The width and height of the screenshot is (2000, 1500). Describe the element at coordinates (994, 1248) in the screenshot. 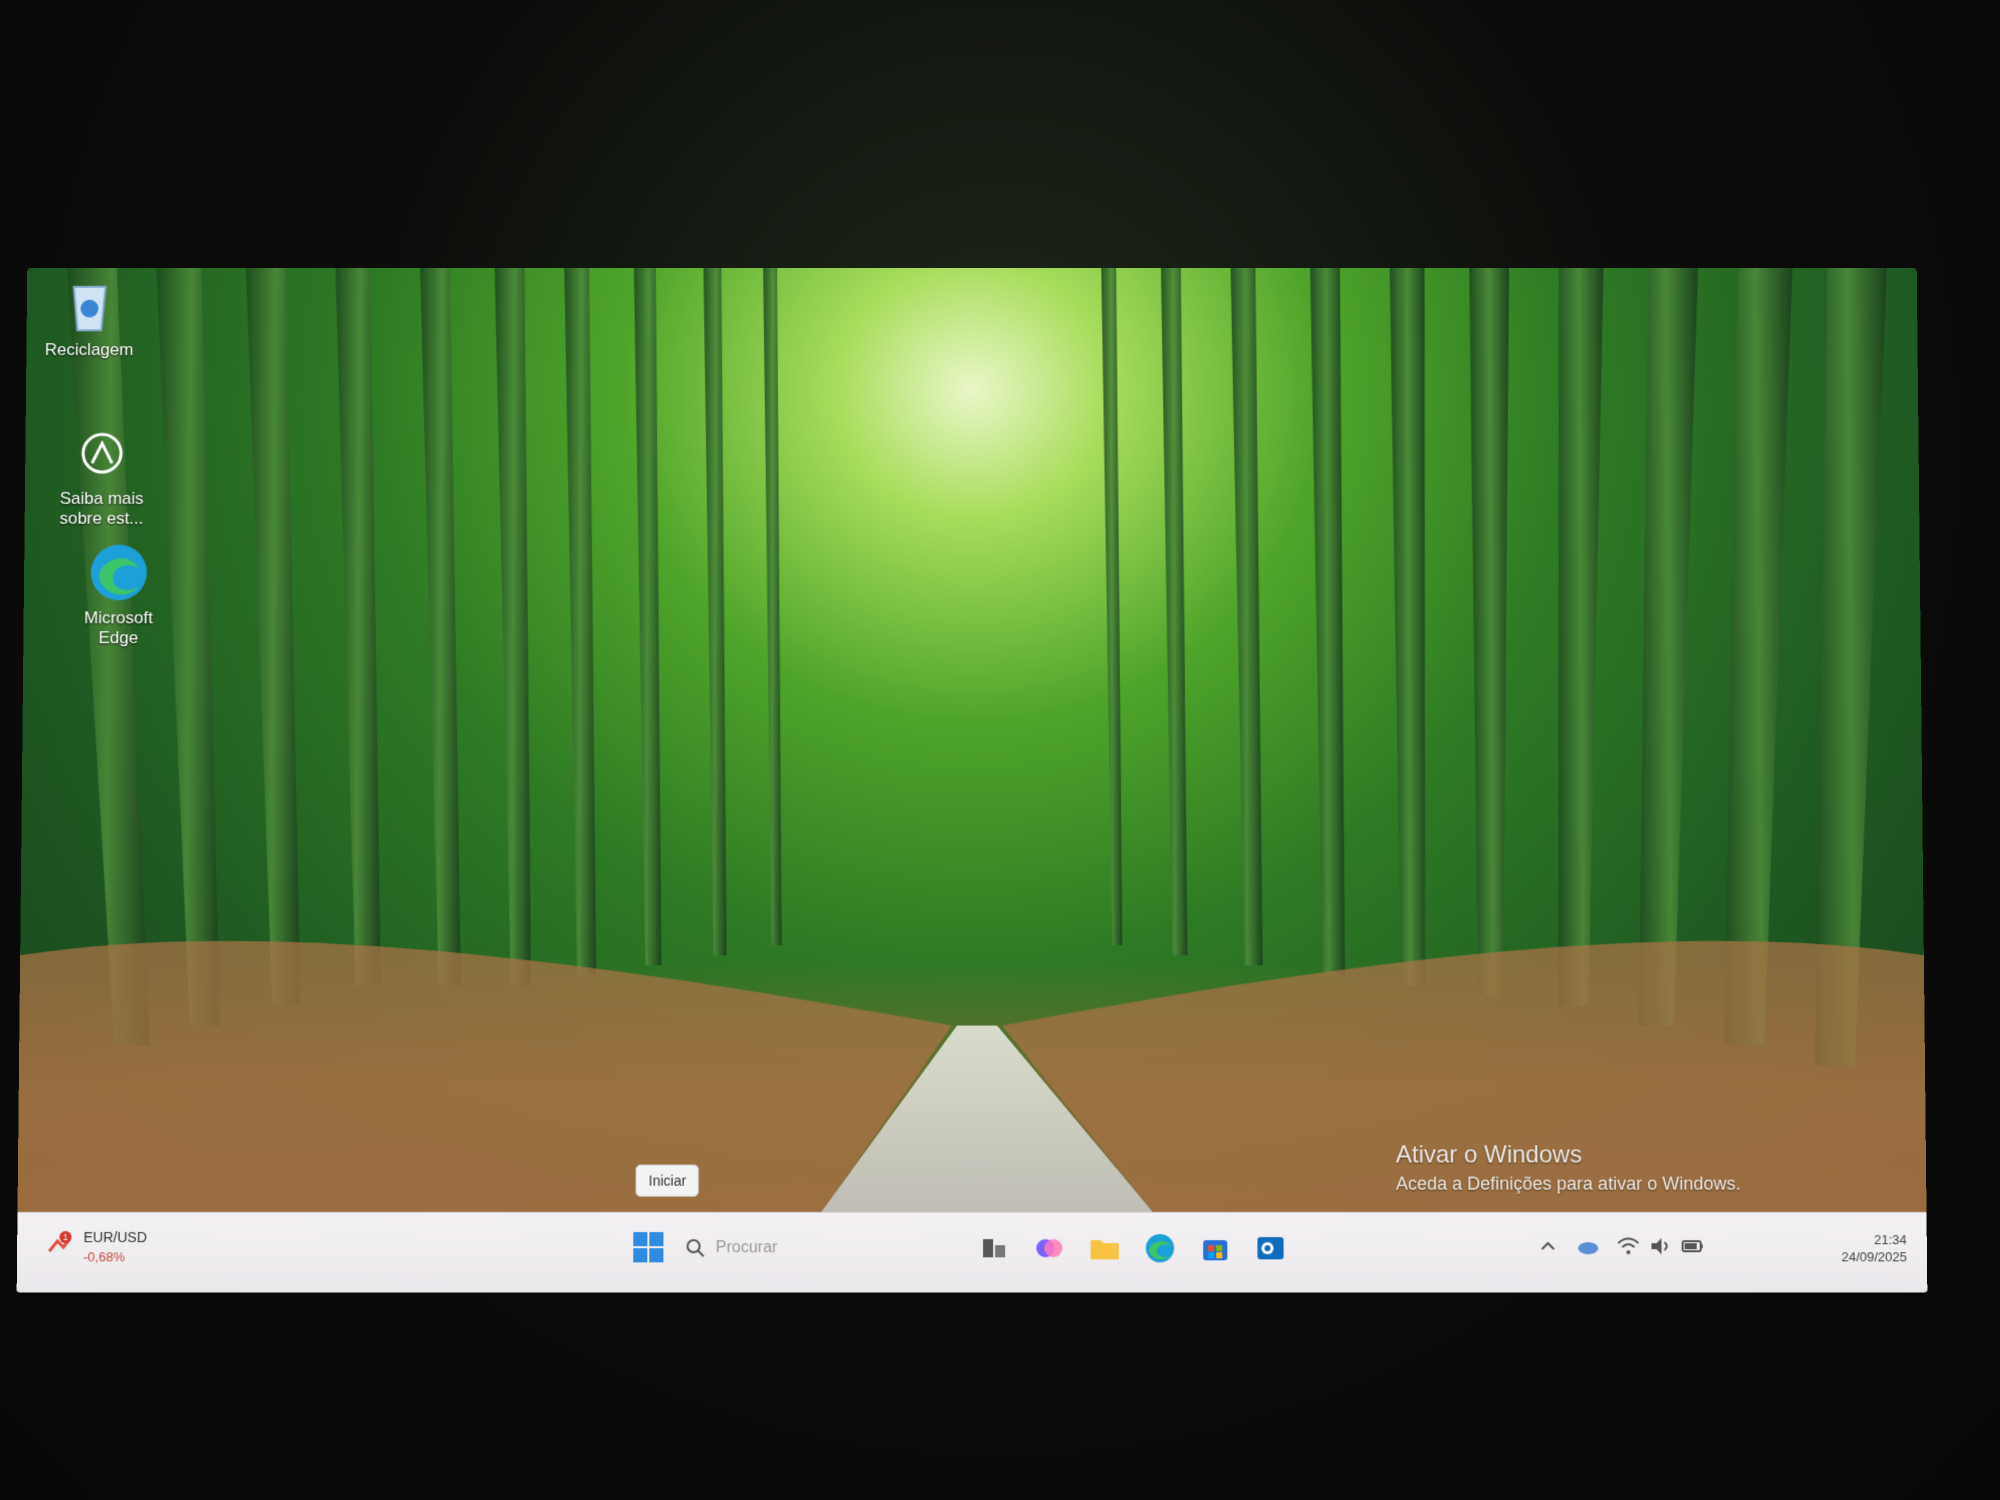

I see `task-view-icon` at that location.